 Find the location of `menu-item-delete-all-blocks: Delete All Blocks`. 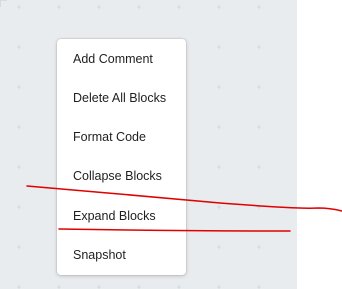

menu-item-delete-all-blocks: Delete All Blocks is located at coordinates (121, 97).